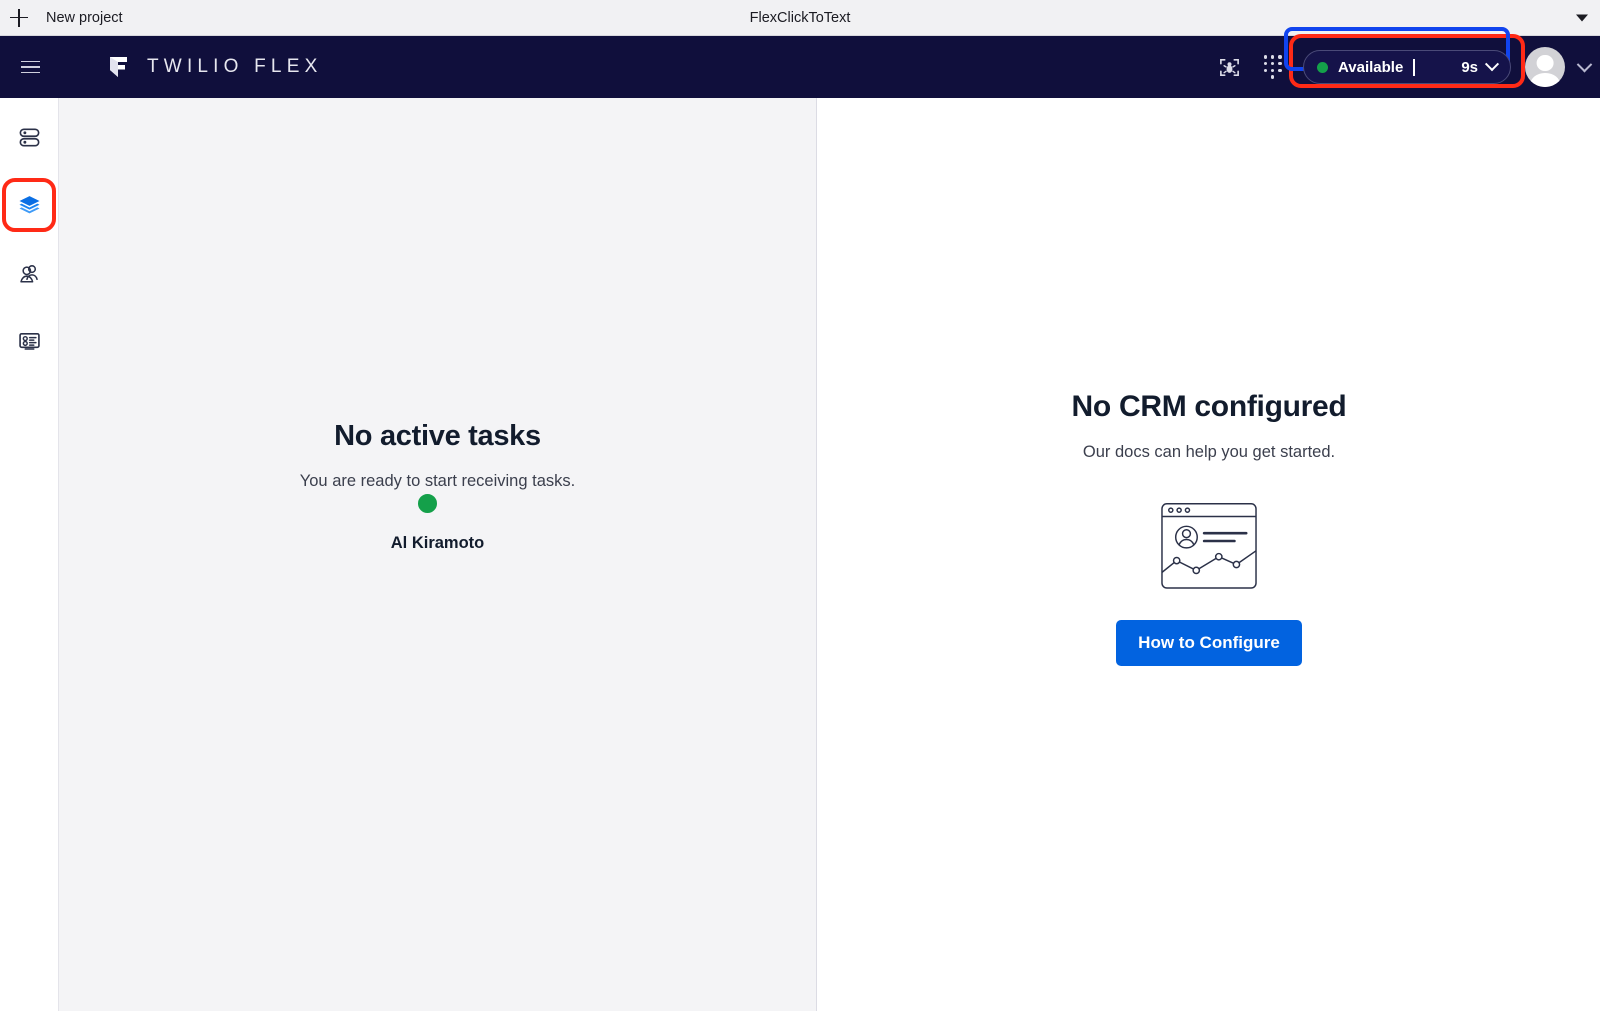  Describe the element at coordinates (1209, 406) in the screenshot. I see `crm-empty-title: No CRM configured` at that location.